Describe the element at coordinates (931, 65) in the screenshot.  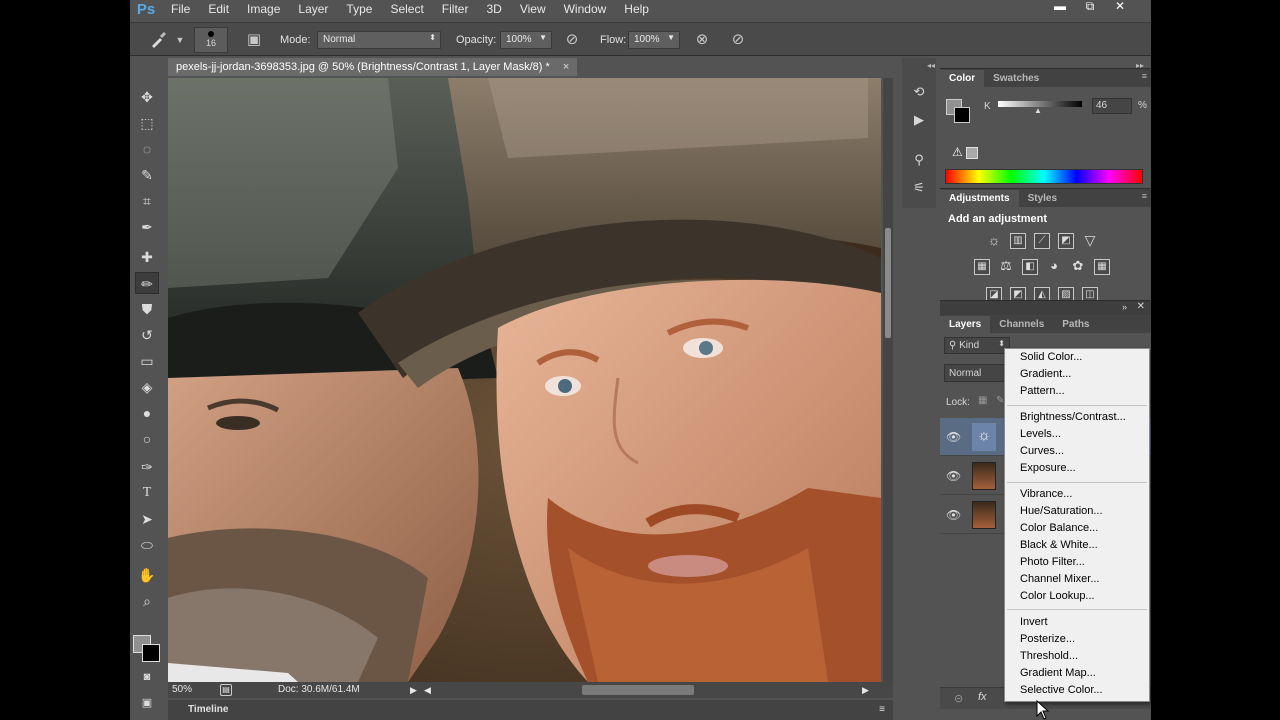
I see `collapse-panels-icon: ◂◂` at that location.